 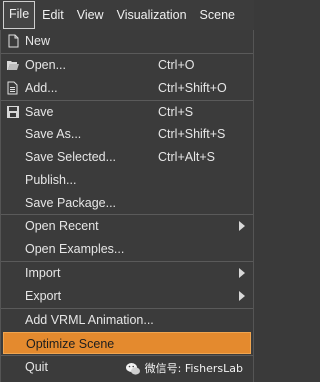 What do you see at coordinates (127, 88) in the screenshot?
I see `menu-item-add: Add... Ctrl+Shift+O` at bounding box center [127, 88].